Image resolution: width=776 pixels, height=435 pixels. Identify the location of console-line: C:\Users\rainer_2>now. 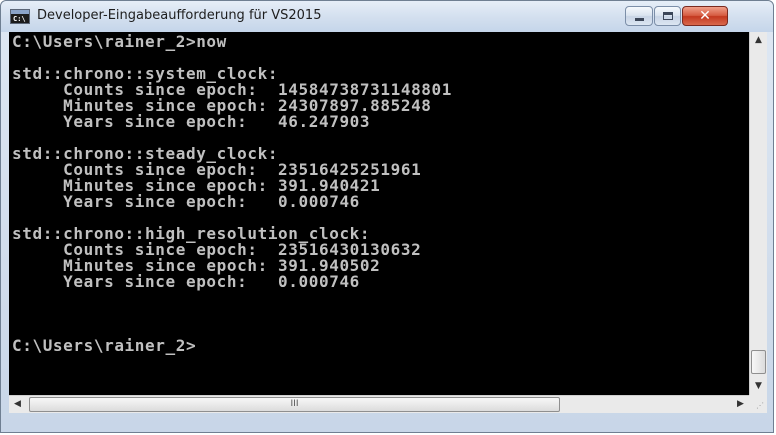
(119, 41).